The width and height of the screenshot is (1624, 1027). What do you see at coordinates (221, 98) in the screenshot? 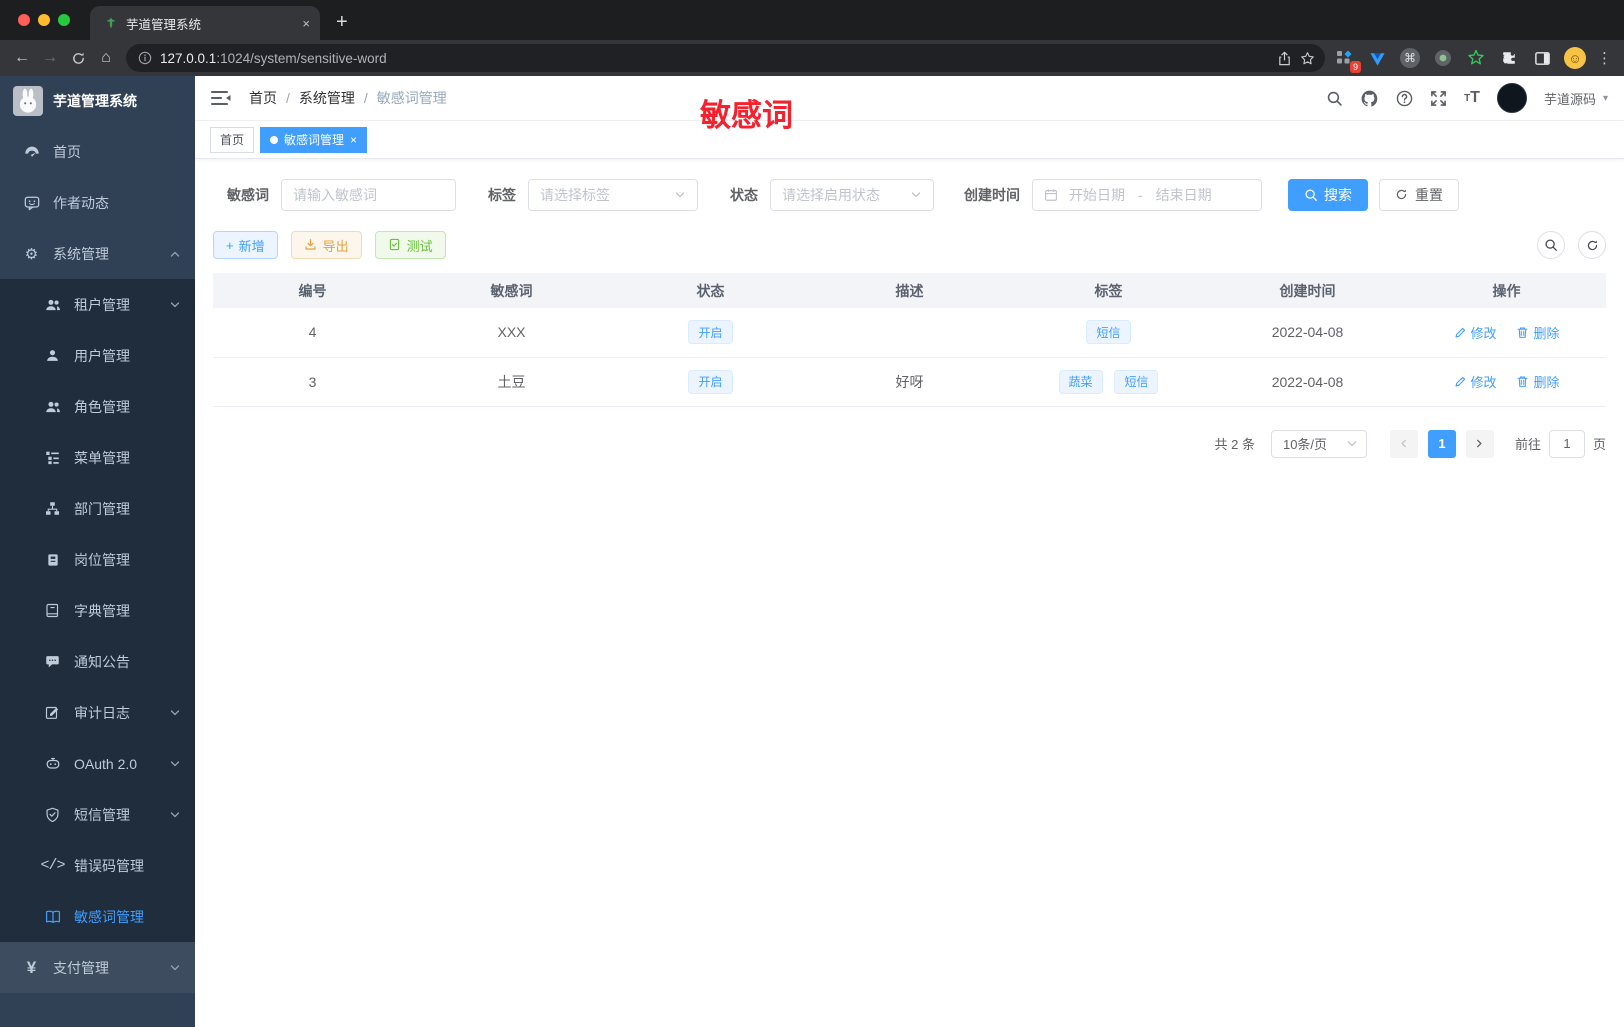
I see `sidebar-fold-icon` at bounding box center [221, 98].